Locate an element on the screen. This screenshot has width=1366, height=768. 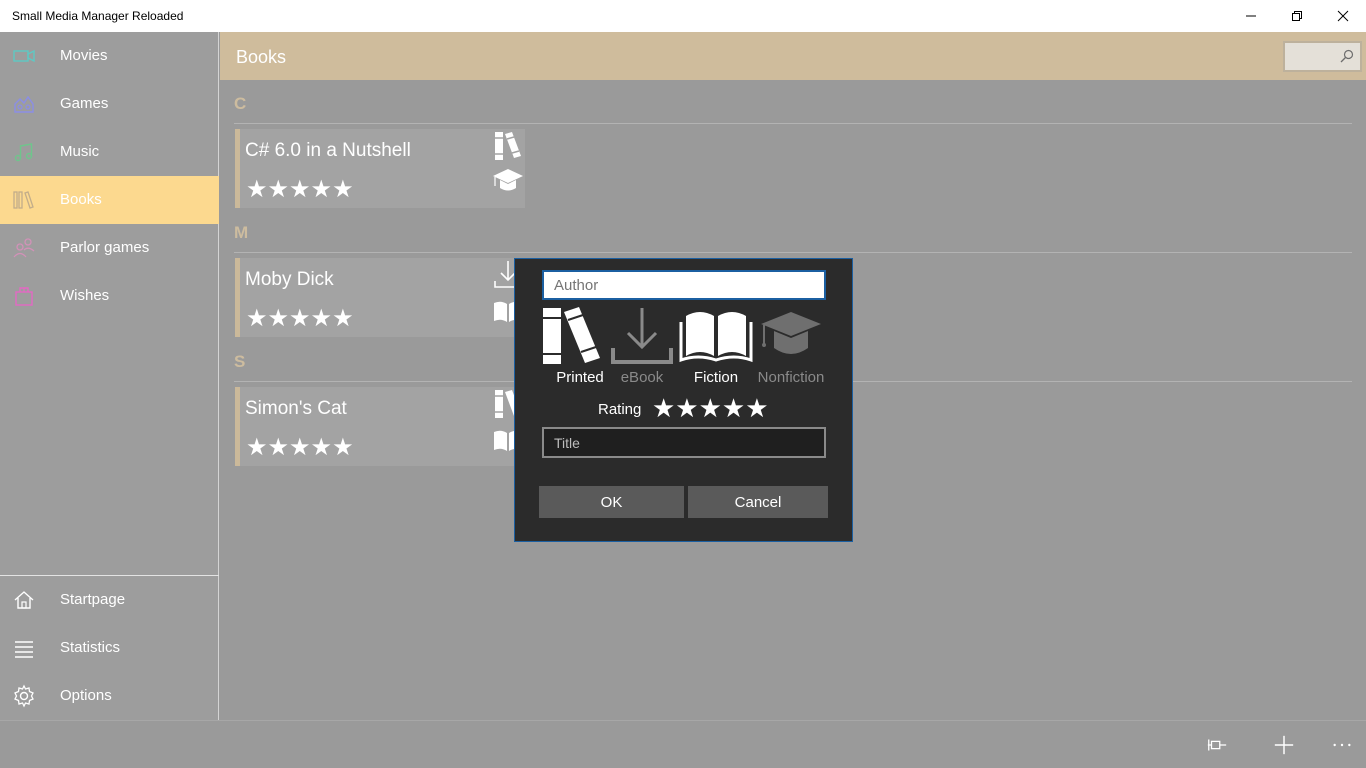
type-label: Fiction is located at coordinates (716, 377).